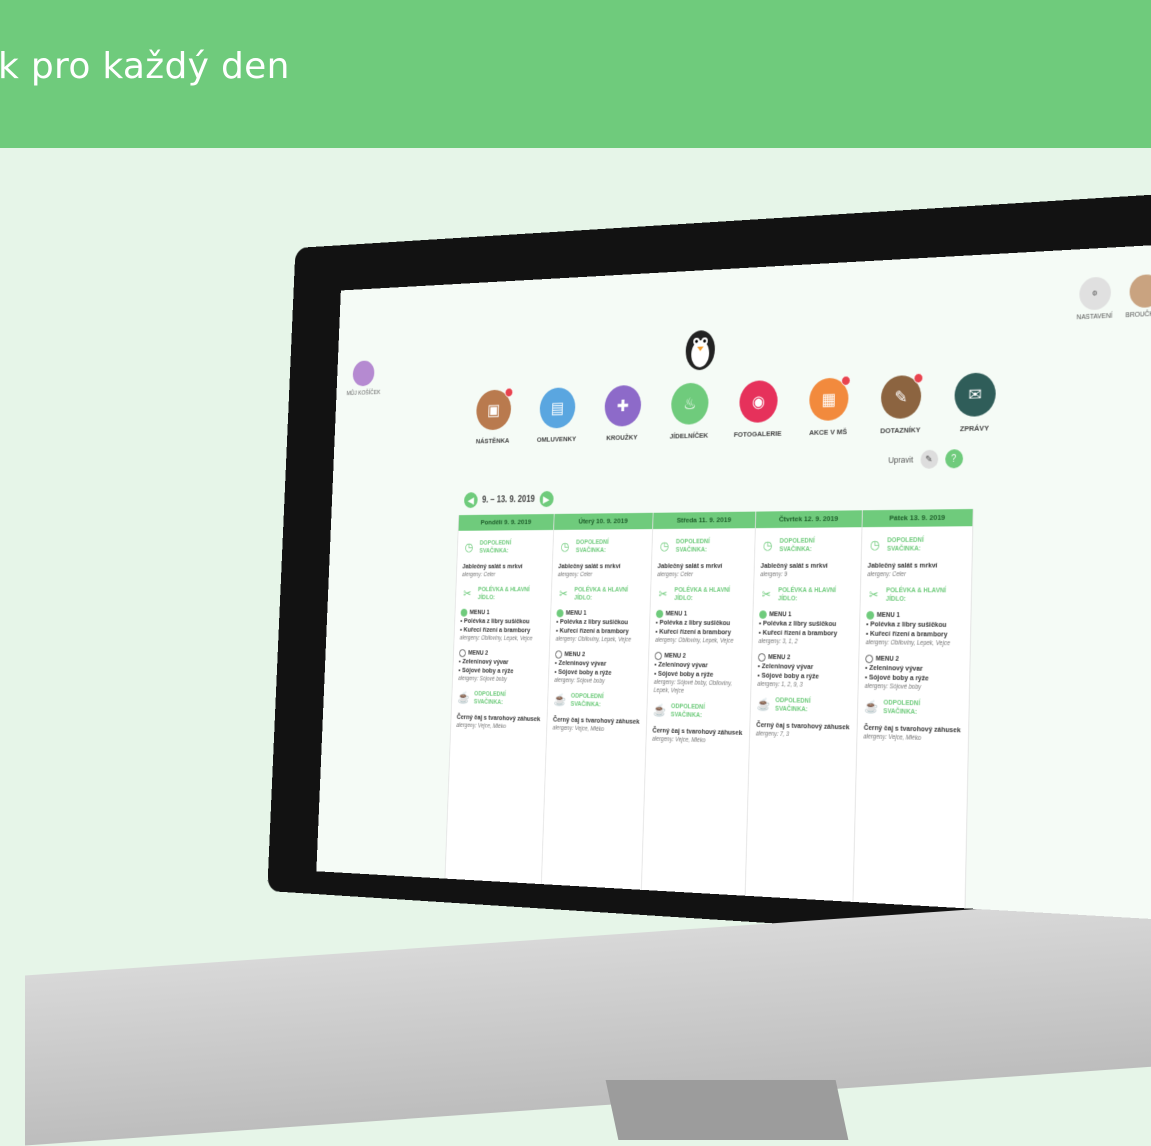  Describe the element at coordinates (829, 398) in the screenshot. I see `calendar-icon: ▦` at that location.